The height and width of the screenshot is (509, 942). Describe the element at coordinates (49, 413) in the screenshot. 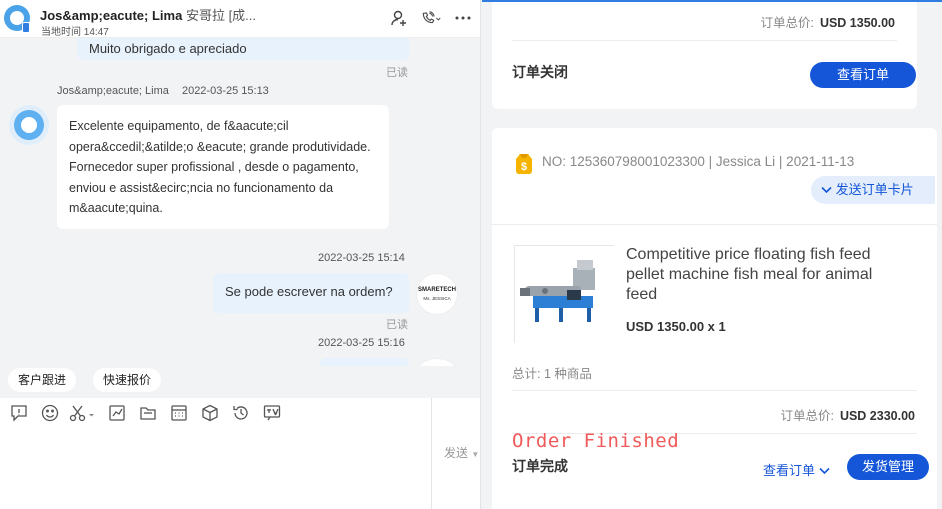

I see `emoji-icon` at that location.